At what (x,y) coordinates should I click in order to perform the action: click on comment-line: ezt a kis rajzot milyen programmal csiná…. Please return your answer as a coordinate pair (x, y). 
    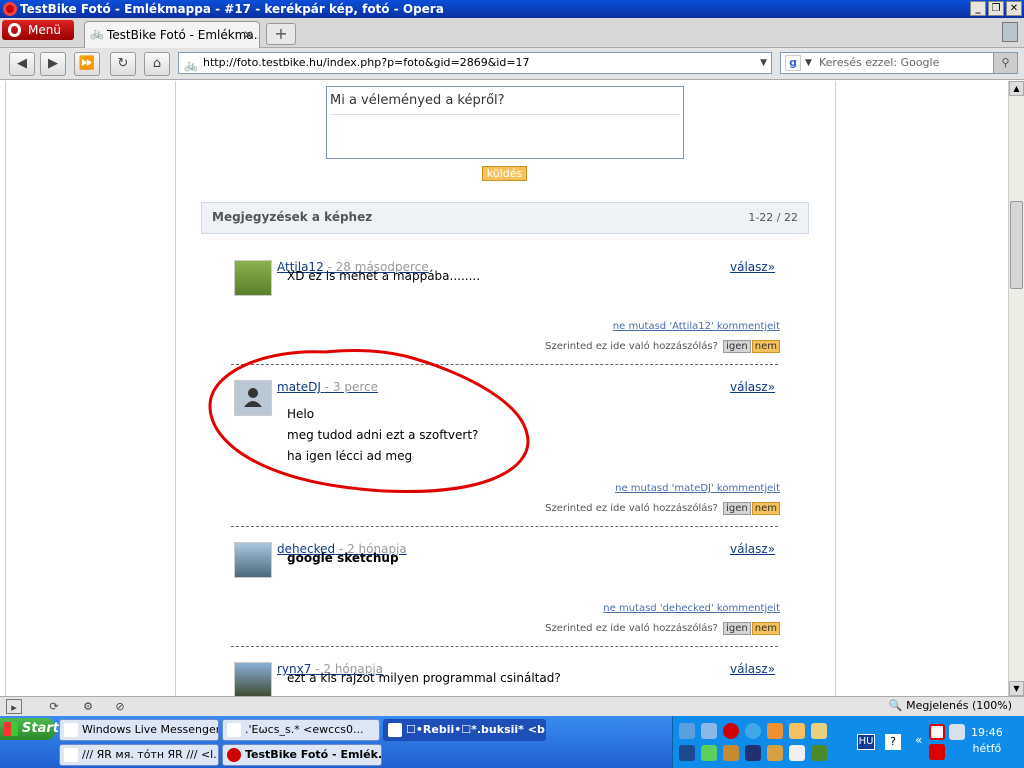
    Looking at the image, I should click on (424, 678).